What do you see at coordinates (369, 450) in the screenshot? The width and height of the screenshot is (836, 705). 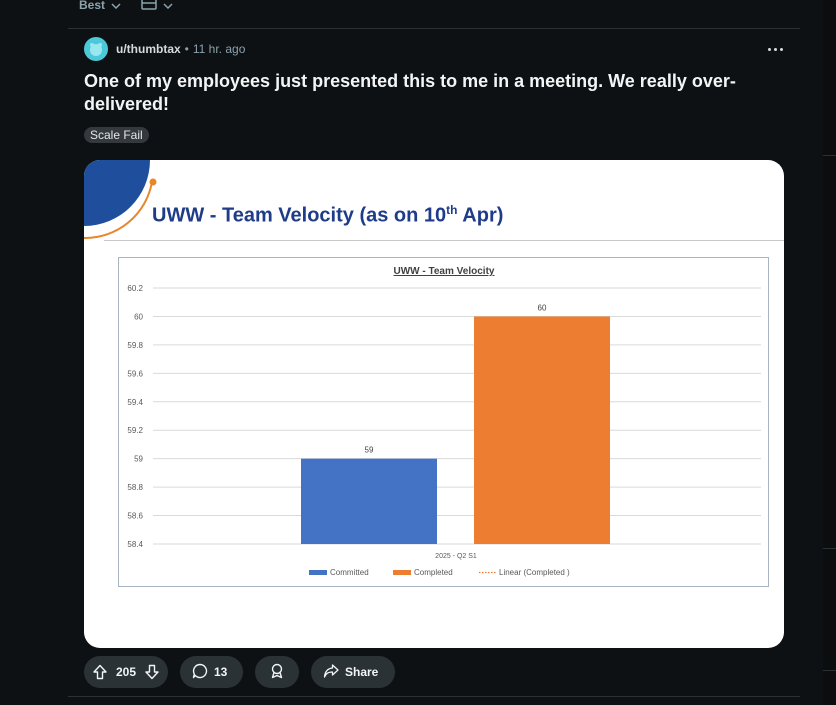 I see `data-label: 59` at bounding box center [369, 450].